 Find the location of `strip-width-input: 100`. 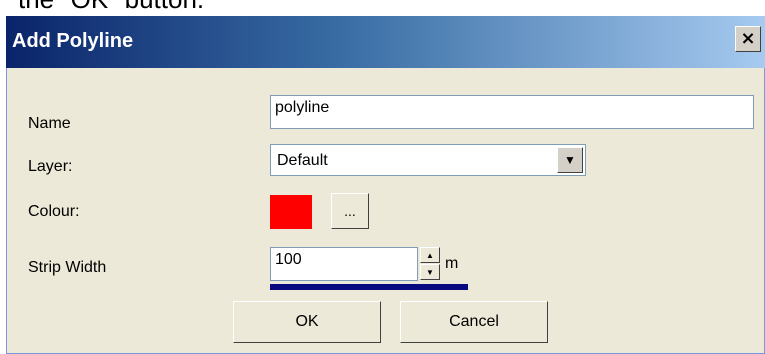

strip-width-input: 100 is located at coordinates (344, 264).